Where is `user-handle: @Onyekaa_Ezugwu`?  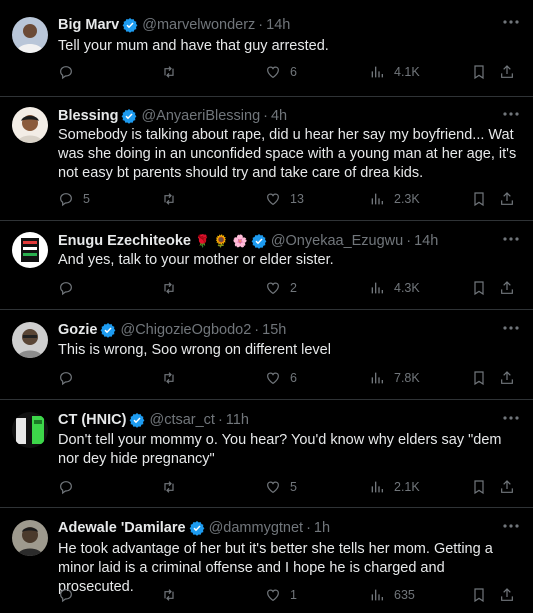 user-handle: @Onyekaa_Ezugwu is located at coordinates (337, 241).